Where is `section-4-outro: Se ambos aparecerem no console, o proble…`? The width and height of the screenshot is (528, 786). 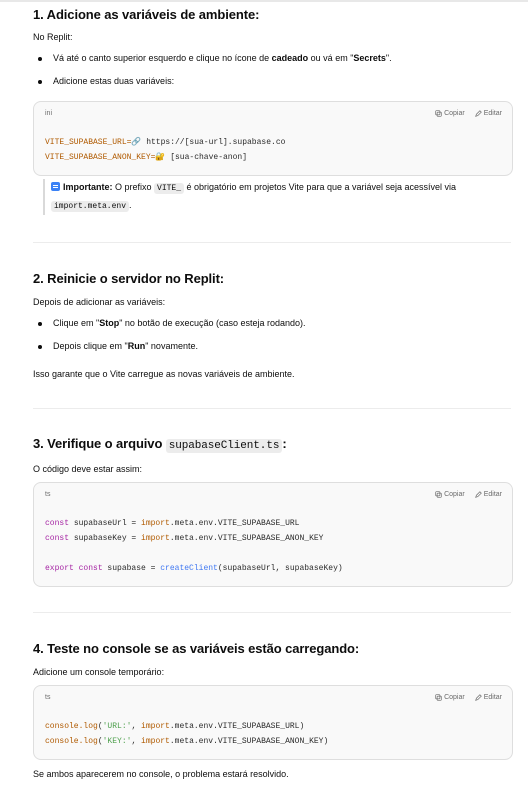
section-4-outro: Se ambos aparecerem no console, o proble… is located at coordinates (161, 774).